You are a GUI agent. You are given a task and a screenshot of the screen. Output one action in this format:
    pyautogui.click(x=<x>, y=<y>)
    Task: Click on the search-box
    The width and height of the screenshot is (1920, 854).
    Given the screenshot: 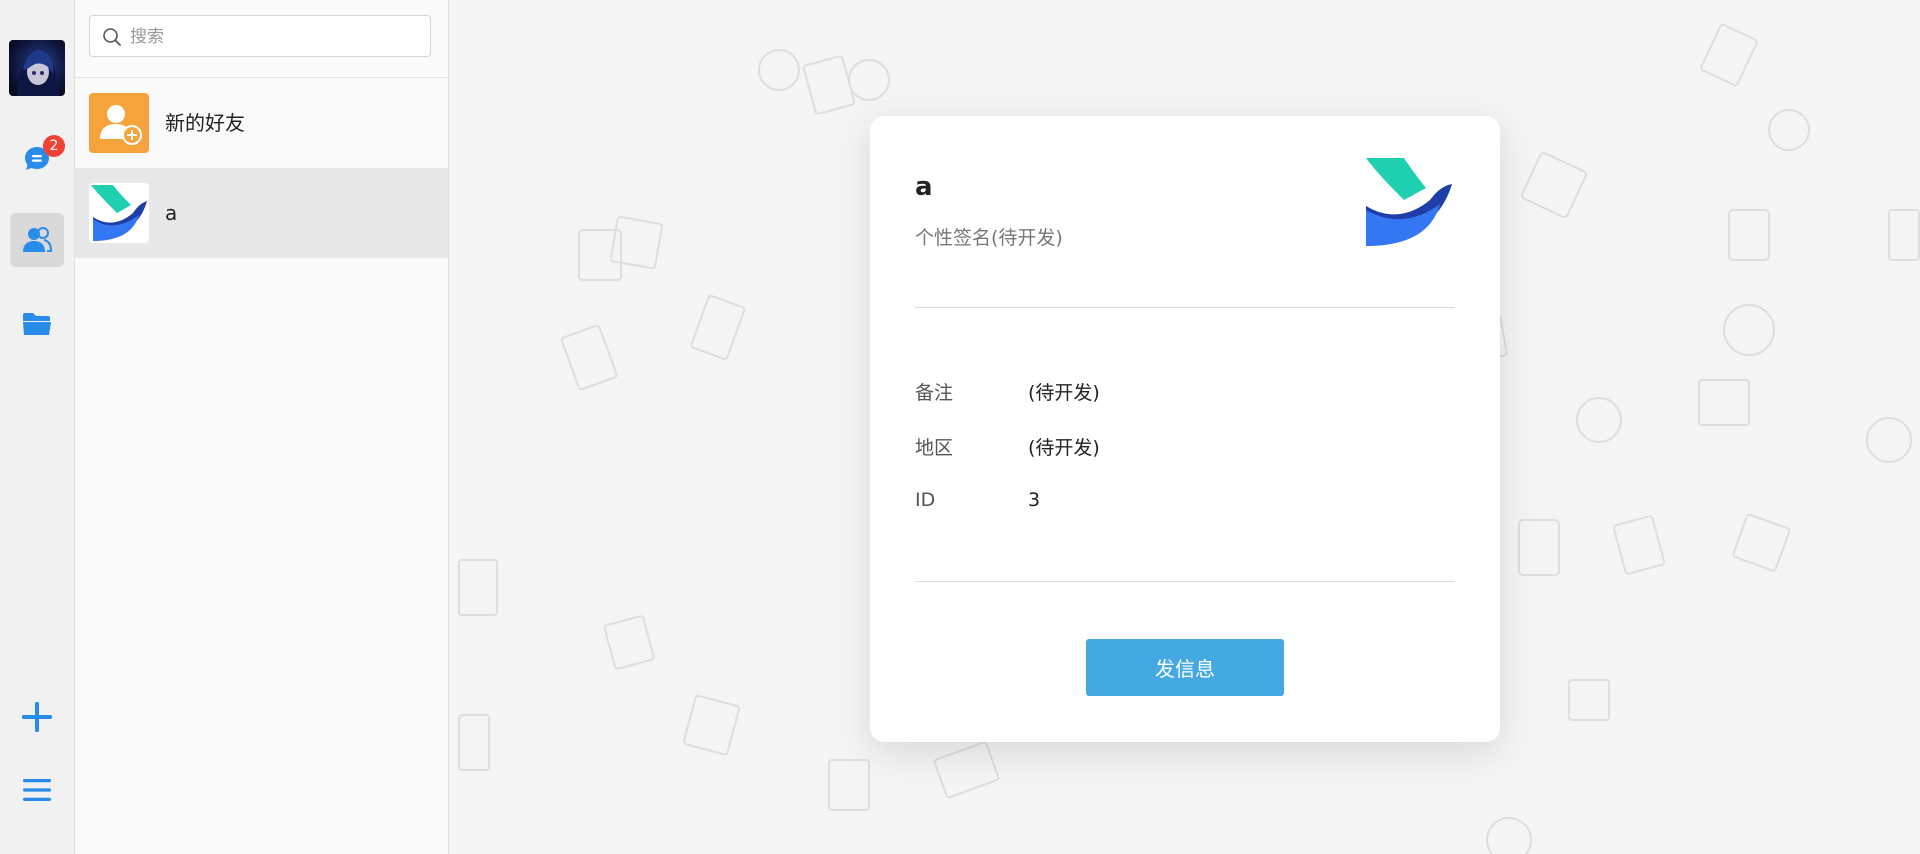 What is the action you would take?
    pyautogui.click(x=260, y=36)
    